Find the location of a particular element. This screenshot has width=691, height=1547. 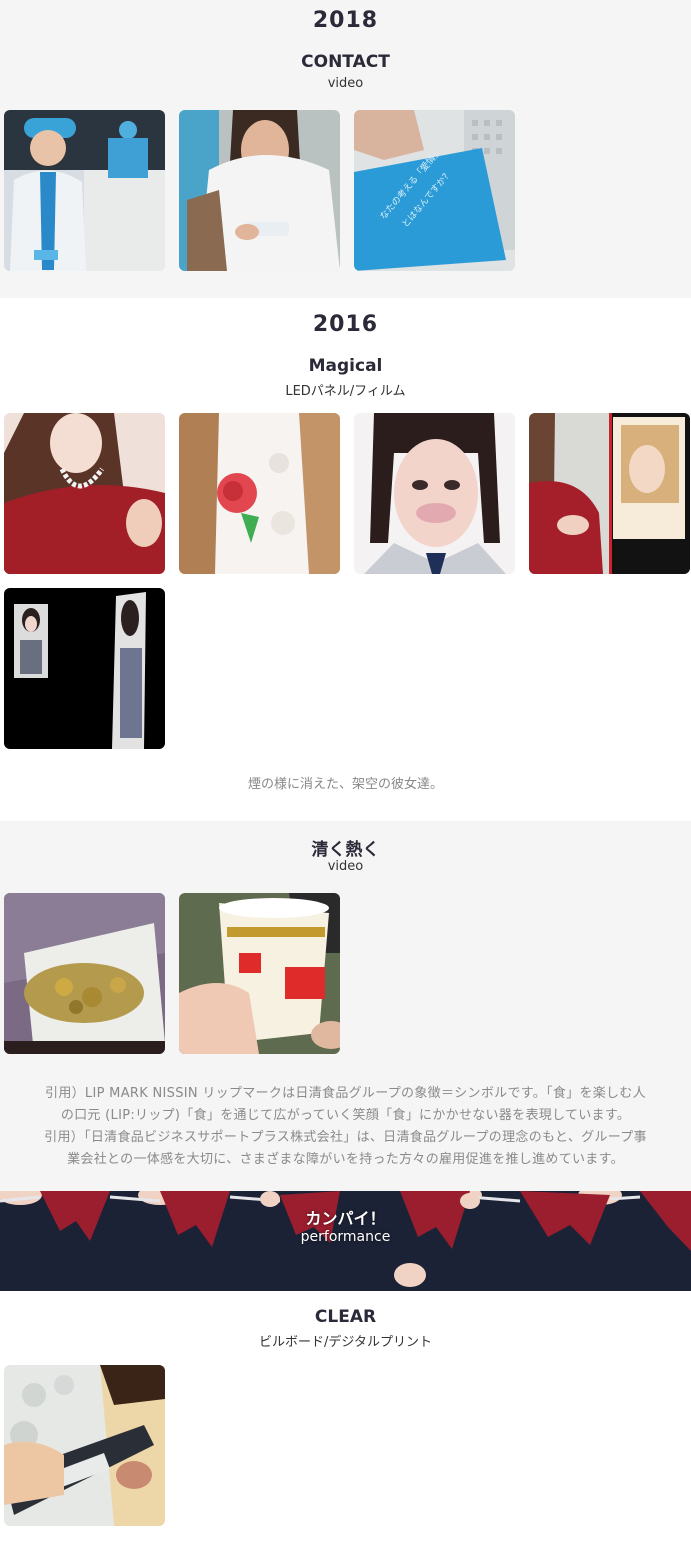

work-medium: LEDパネル/フィルム is located at coordinates (345, 391).